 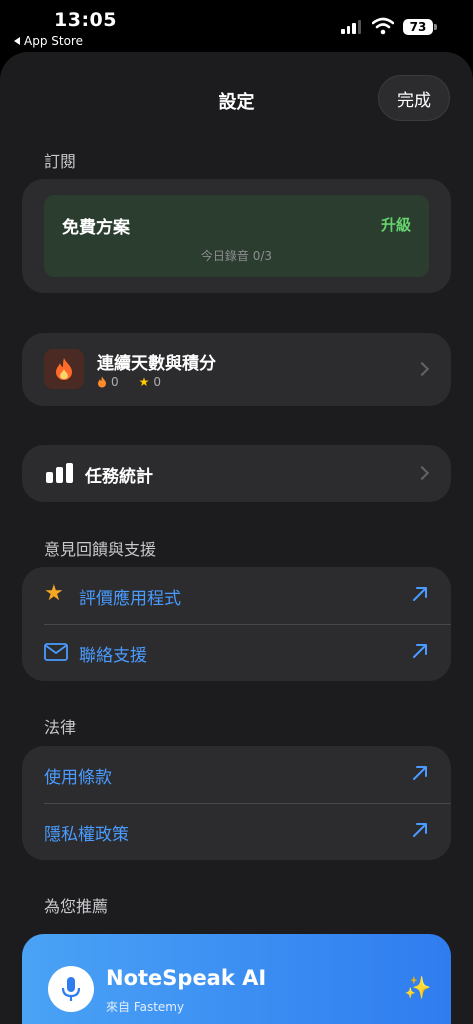 I want to click on feedback-card: ★ 評價應用程式 聯絡支援, so click(x=236, y=624).